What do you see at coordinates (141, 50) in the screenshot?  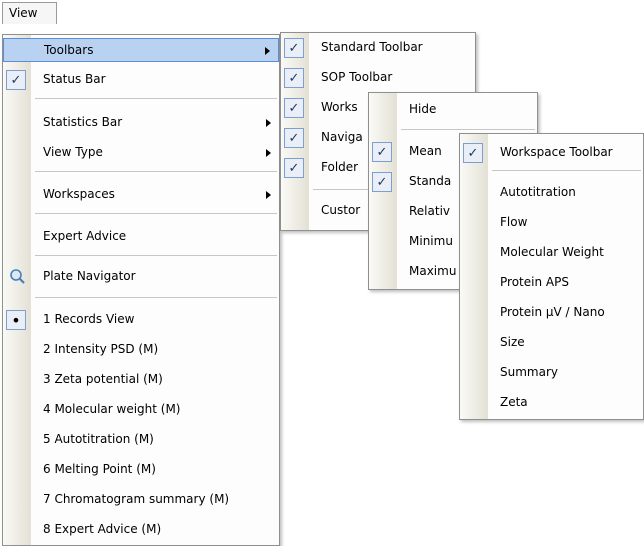 I see `menu-item-toolbars: Toolbars` at bounding box center [141, 50].